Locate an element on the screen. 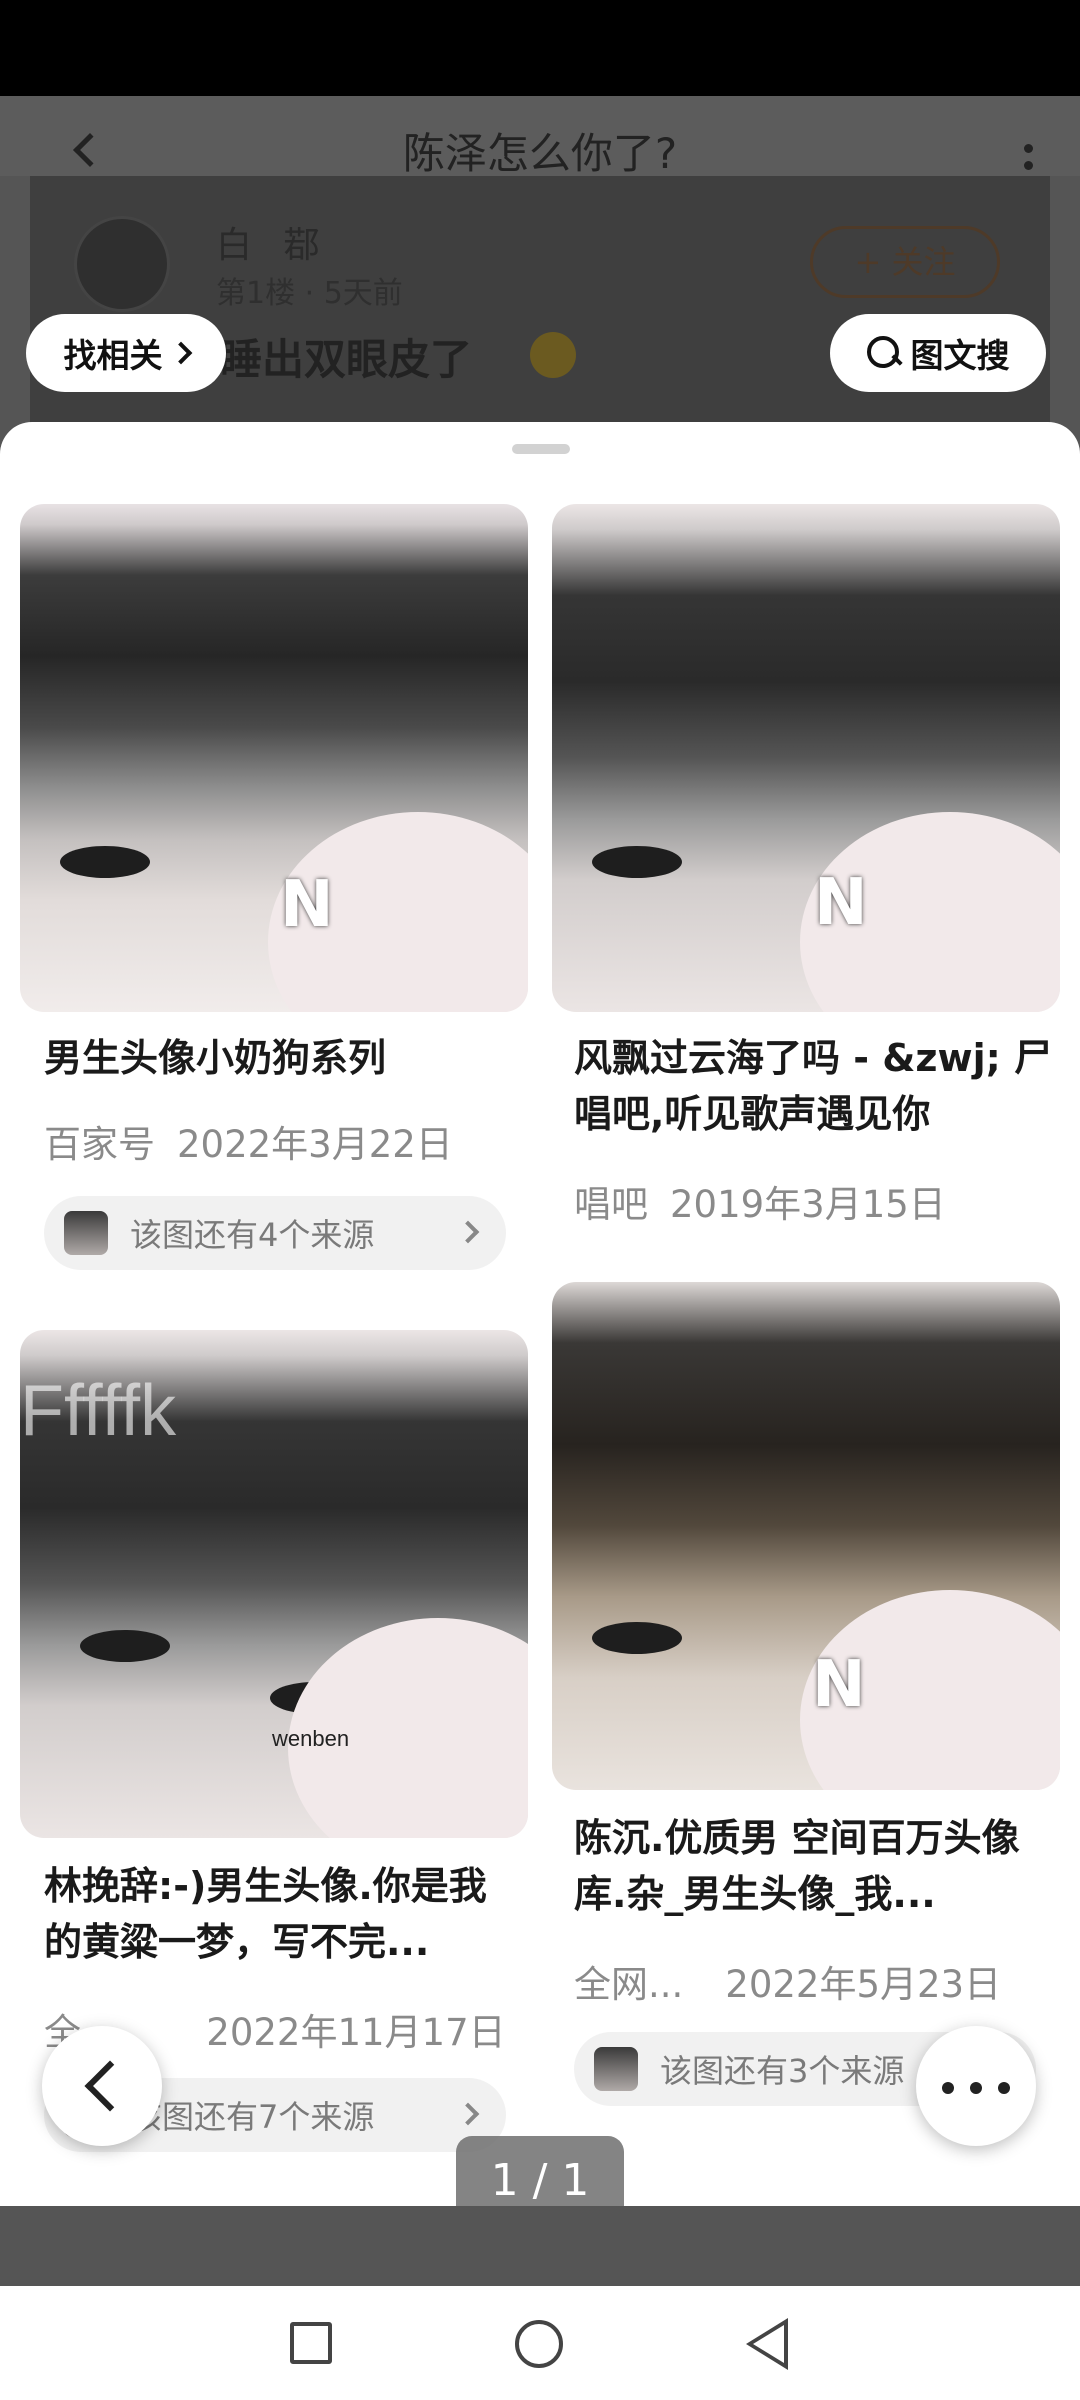 The height and width of the screenshot is (2400, 1080). result-image-2: N is located at coordinates (806, 758).